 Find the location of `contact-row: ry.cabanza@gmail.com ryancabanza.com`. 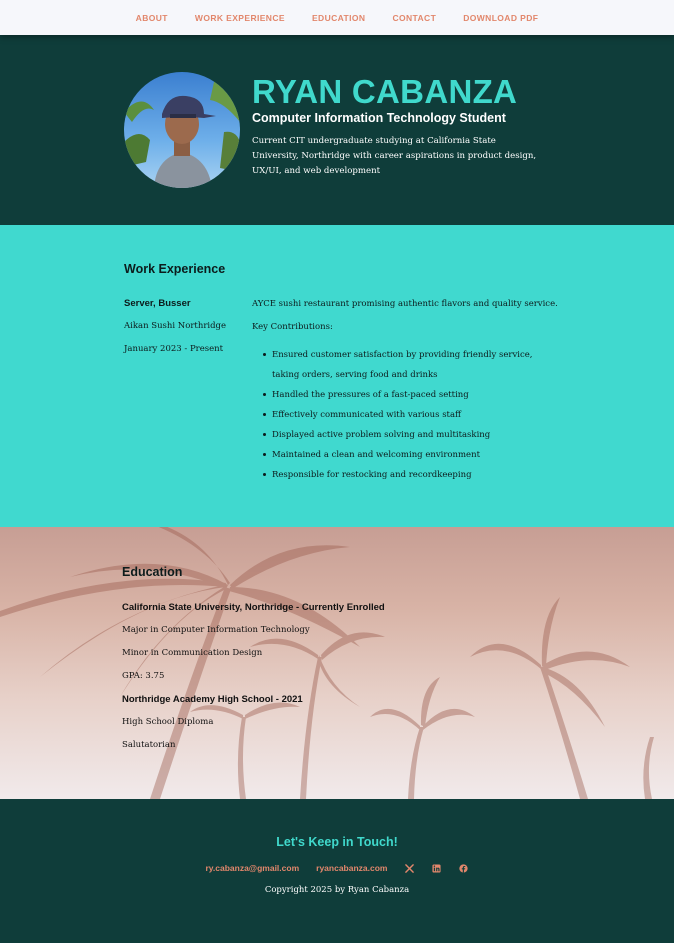

contact-row: ry.cabanza@gmail.com ryancabanza.com is located at coordinates (337, 868).